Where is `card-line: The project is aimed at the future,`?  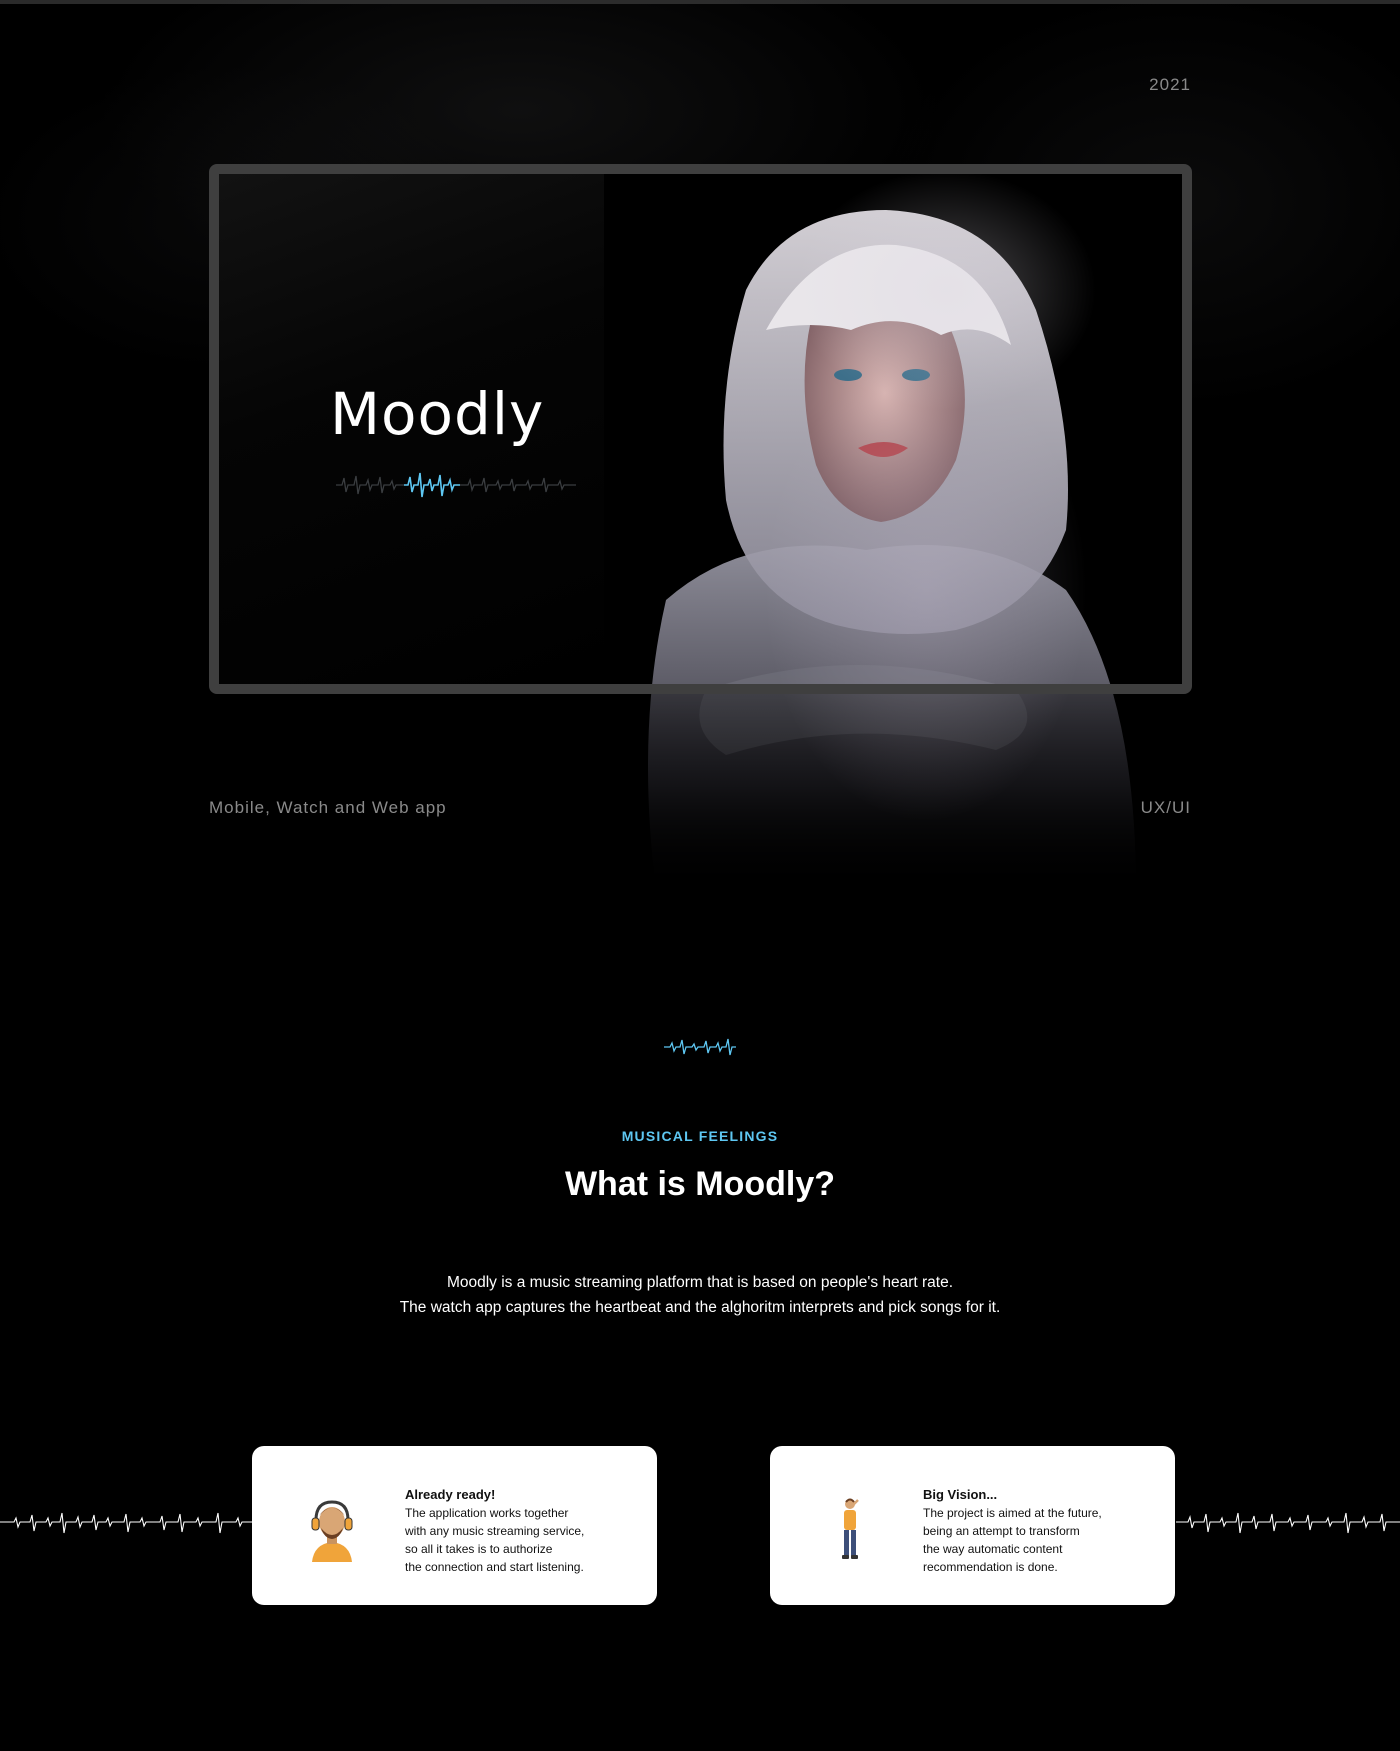
card-line: The project is aimed at the future, is located at coordinates (1012, 1513).